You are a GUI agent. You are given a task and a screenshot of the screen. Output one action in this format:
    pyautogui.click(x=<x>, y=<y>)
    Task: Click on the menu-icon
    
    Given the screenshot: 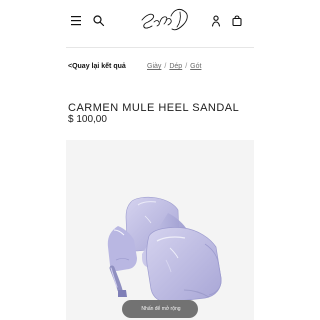 What is the action you would take?
    pyautogui.click(x=77, y=21)
    